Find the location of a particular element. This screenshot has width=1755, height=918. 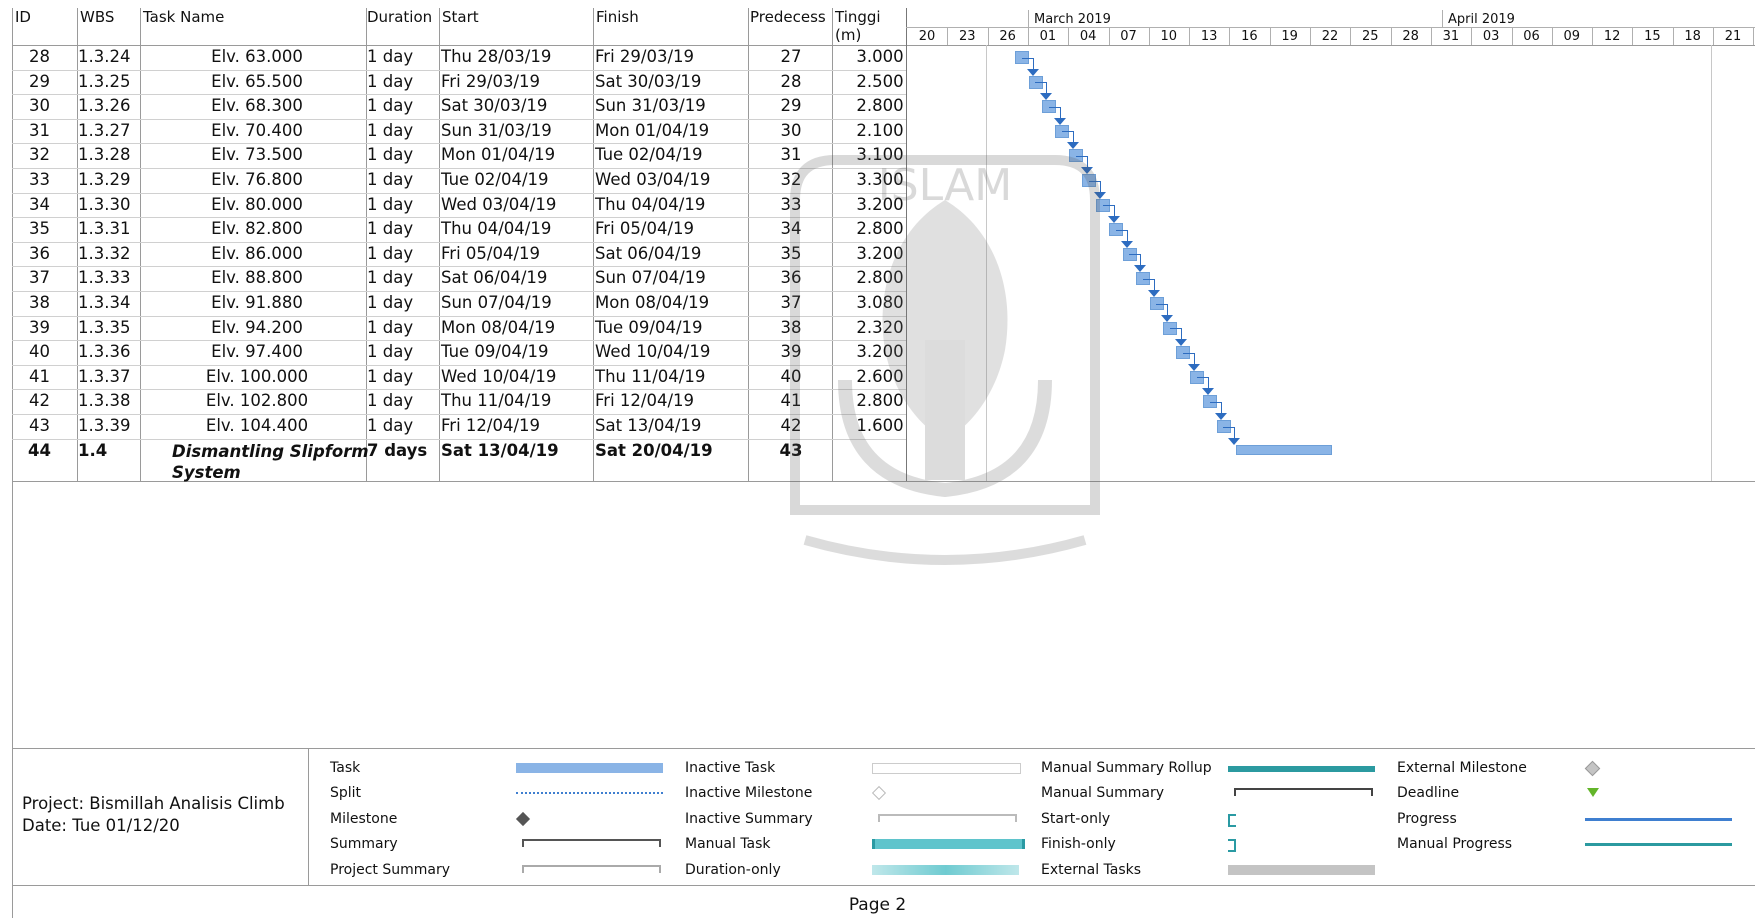

col-header-id: ID is located at coordinates (23, 17).